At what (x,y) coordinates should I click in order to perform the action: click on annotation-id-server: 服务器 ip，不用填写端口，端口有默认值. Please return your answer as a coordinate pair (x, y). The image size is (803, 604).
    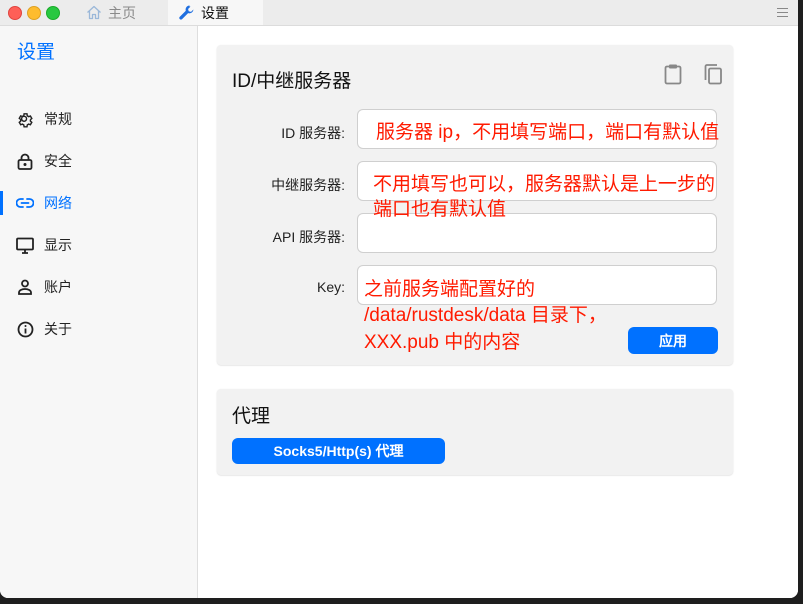
    Looking at the image, I should click on (548, 132).